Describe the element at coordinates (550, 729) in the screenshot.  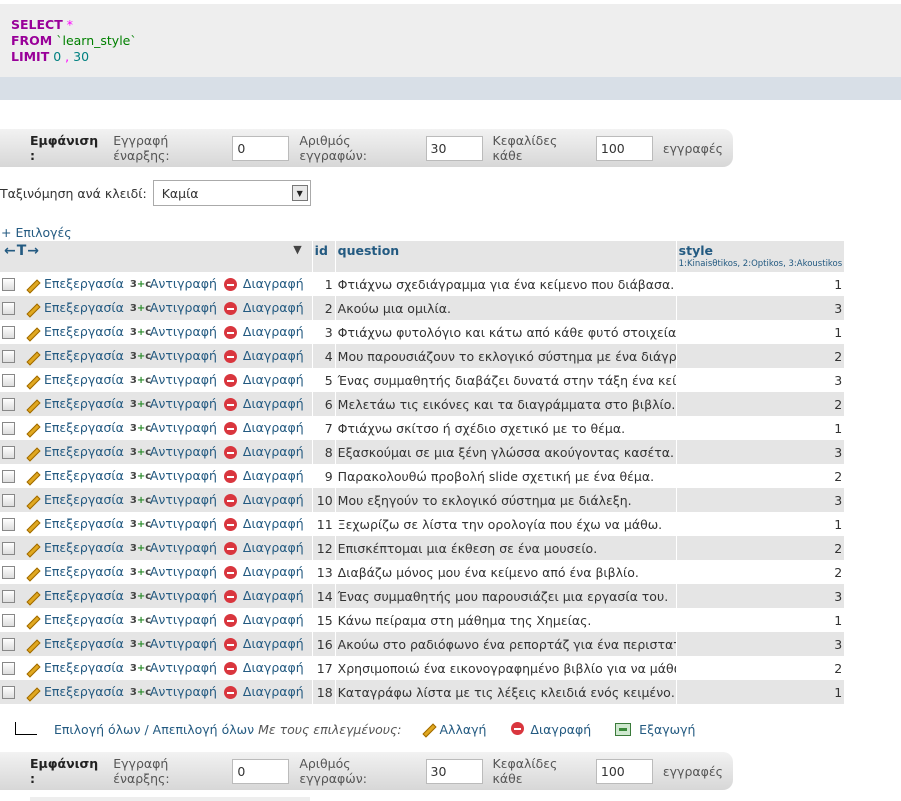
I see `bulk-delete-button: Διαγραφή` at that location.